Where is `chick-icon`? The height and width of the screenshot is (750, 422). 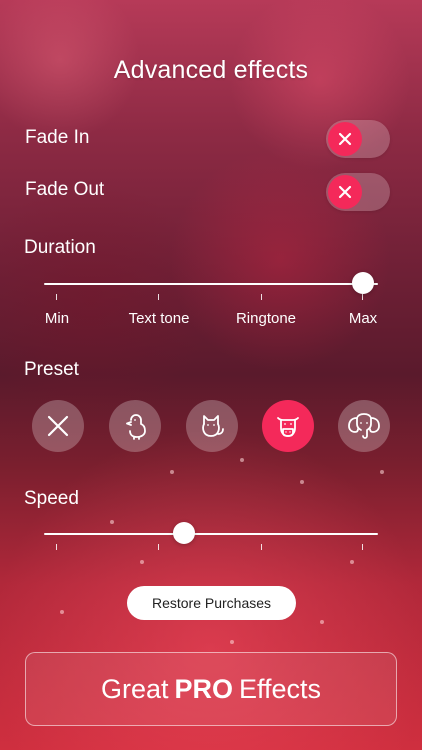
chick-icon is located at coordinates (136, 427).